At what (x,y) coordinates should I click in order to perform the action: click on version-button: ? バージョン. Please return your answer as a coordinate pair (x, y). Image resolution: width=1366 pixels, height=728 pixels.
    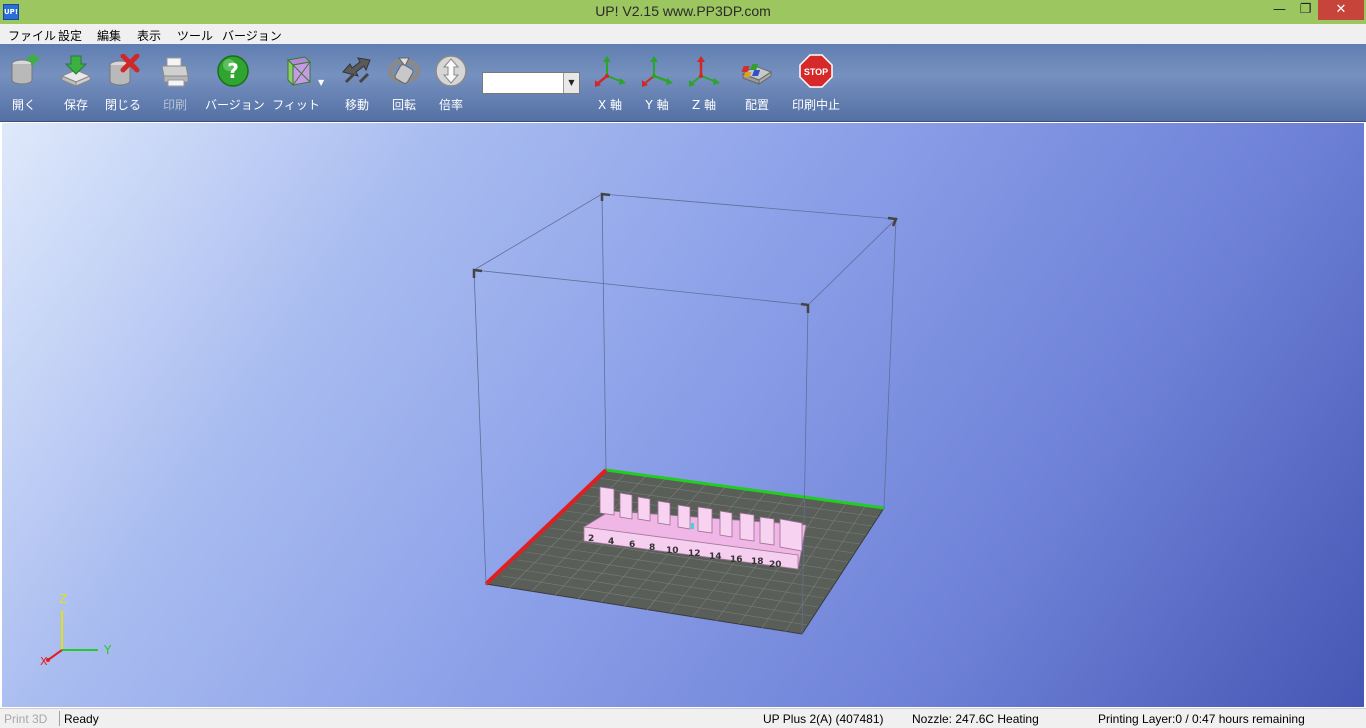
    Looking at the image, I should click on (235, 83).